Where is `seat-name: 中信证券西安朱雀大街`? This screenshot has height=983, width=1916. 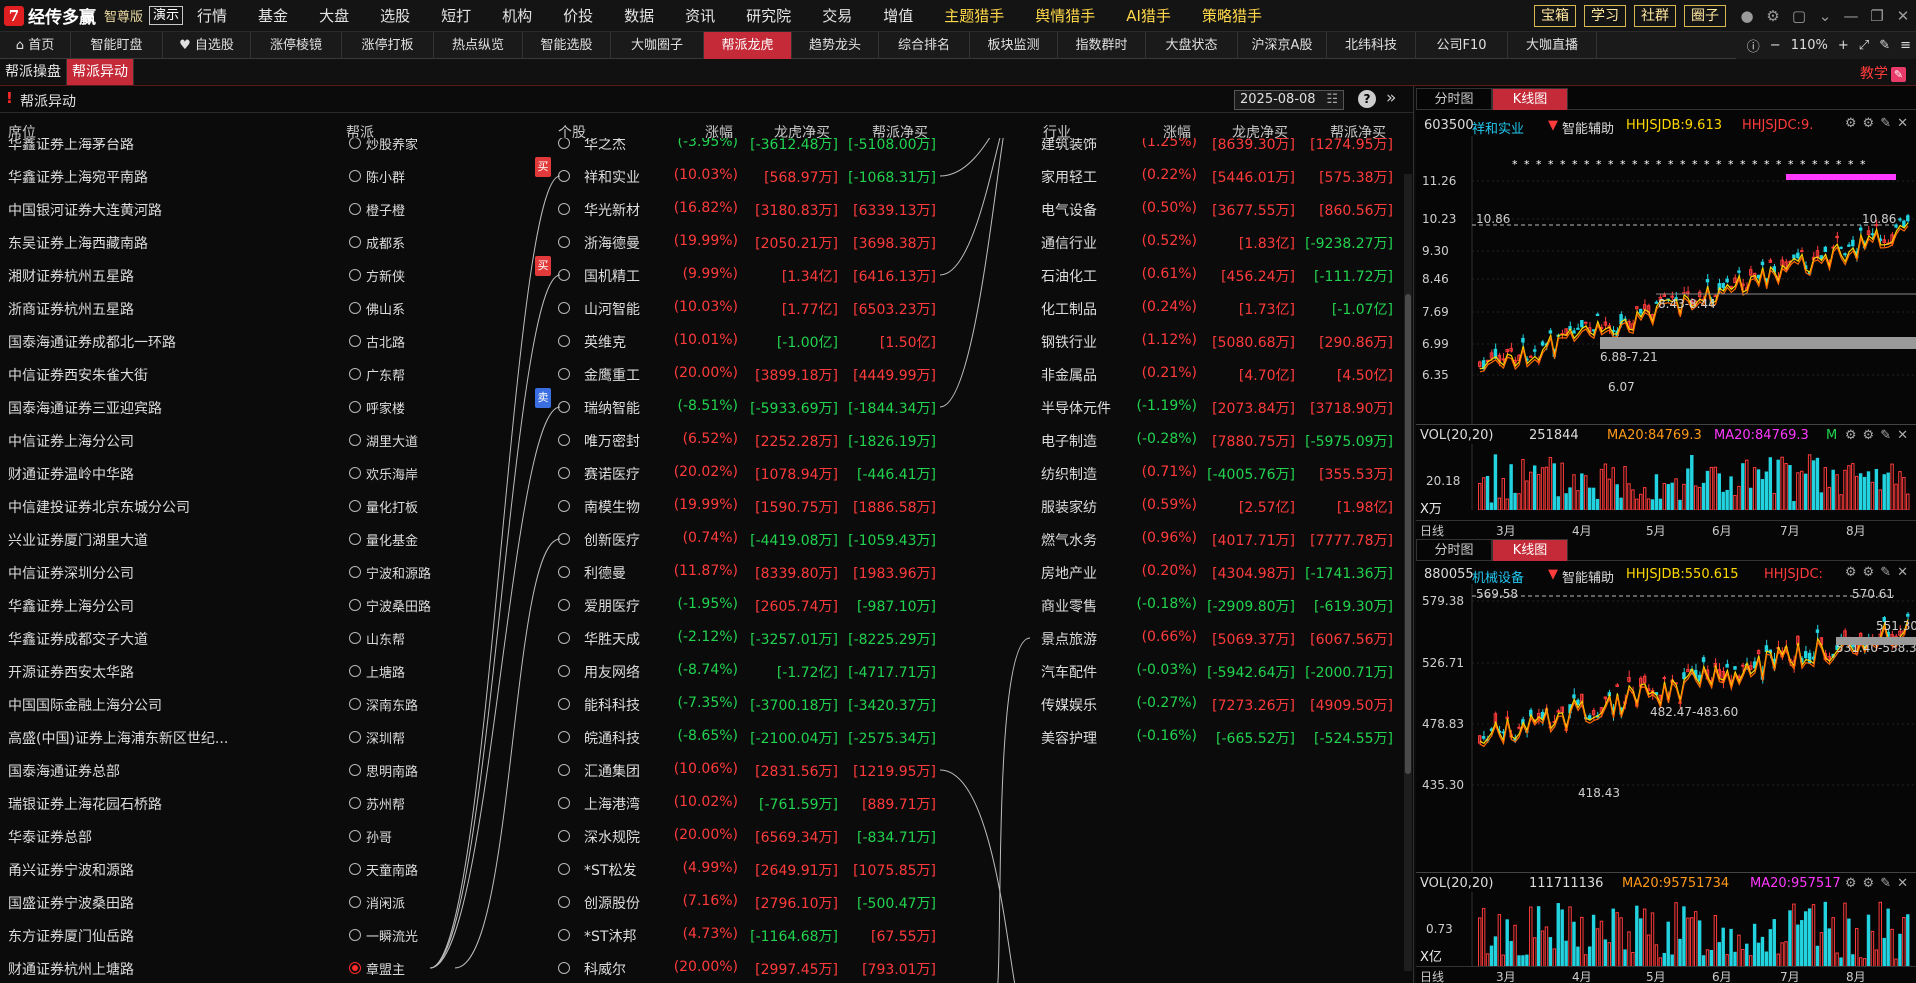
seat-name: 中信证券西安朱雀大街 is located at coordinates (78, 375).